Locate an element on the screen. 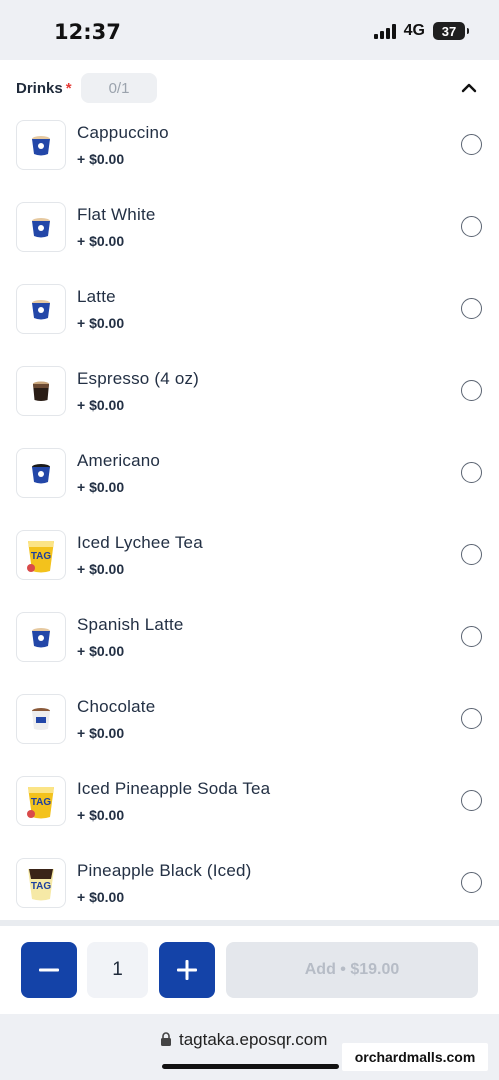 The image size is (499, 1080). drink-name: Flat White is located at coordinates (116, 214).